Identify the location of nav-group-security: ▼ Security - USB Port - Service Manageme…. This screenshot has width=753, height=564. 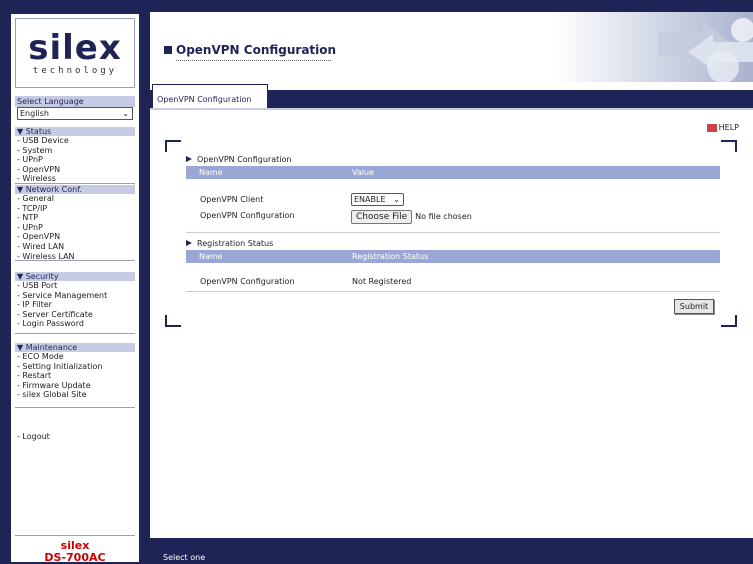
(75, 300).